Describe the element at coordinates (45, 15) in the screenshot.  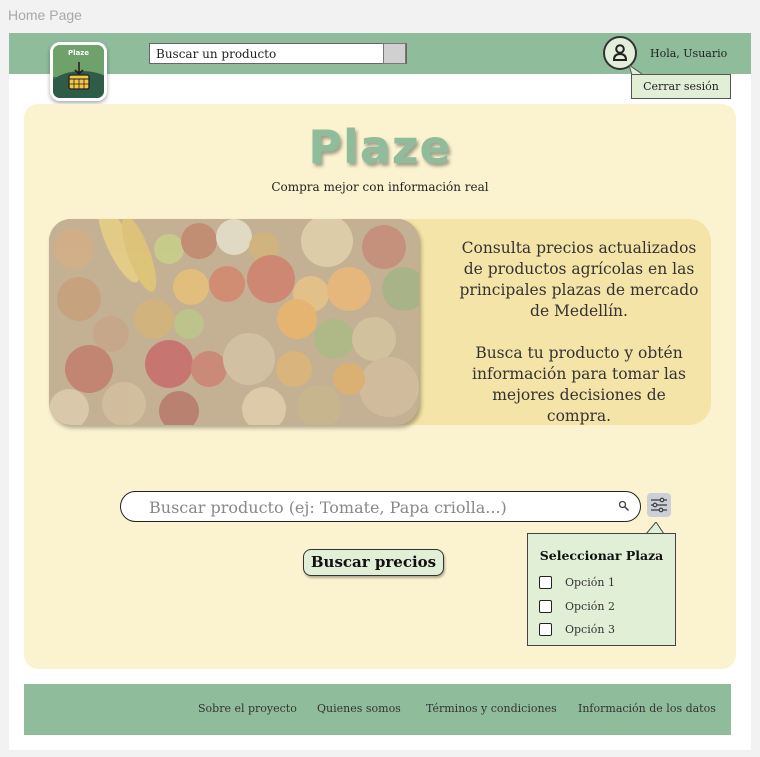
I see `frame-label: Home Page` at that location.